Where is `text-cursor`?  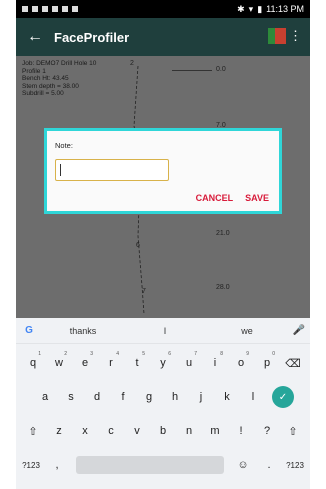 text-cursor is located at coordinates (60, 170).